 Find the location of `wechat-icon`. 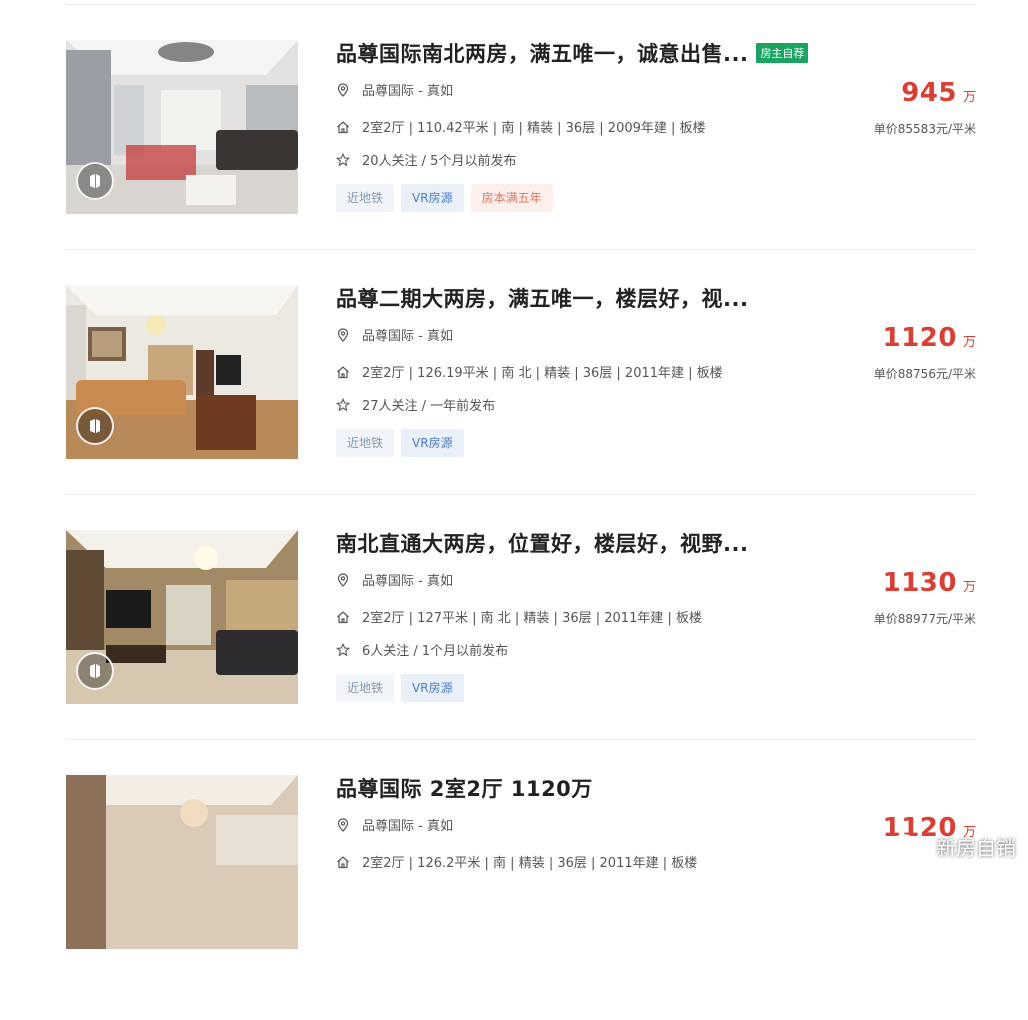

wechat-icon is located at coordinates (910, 846).